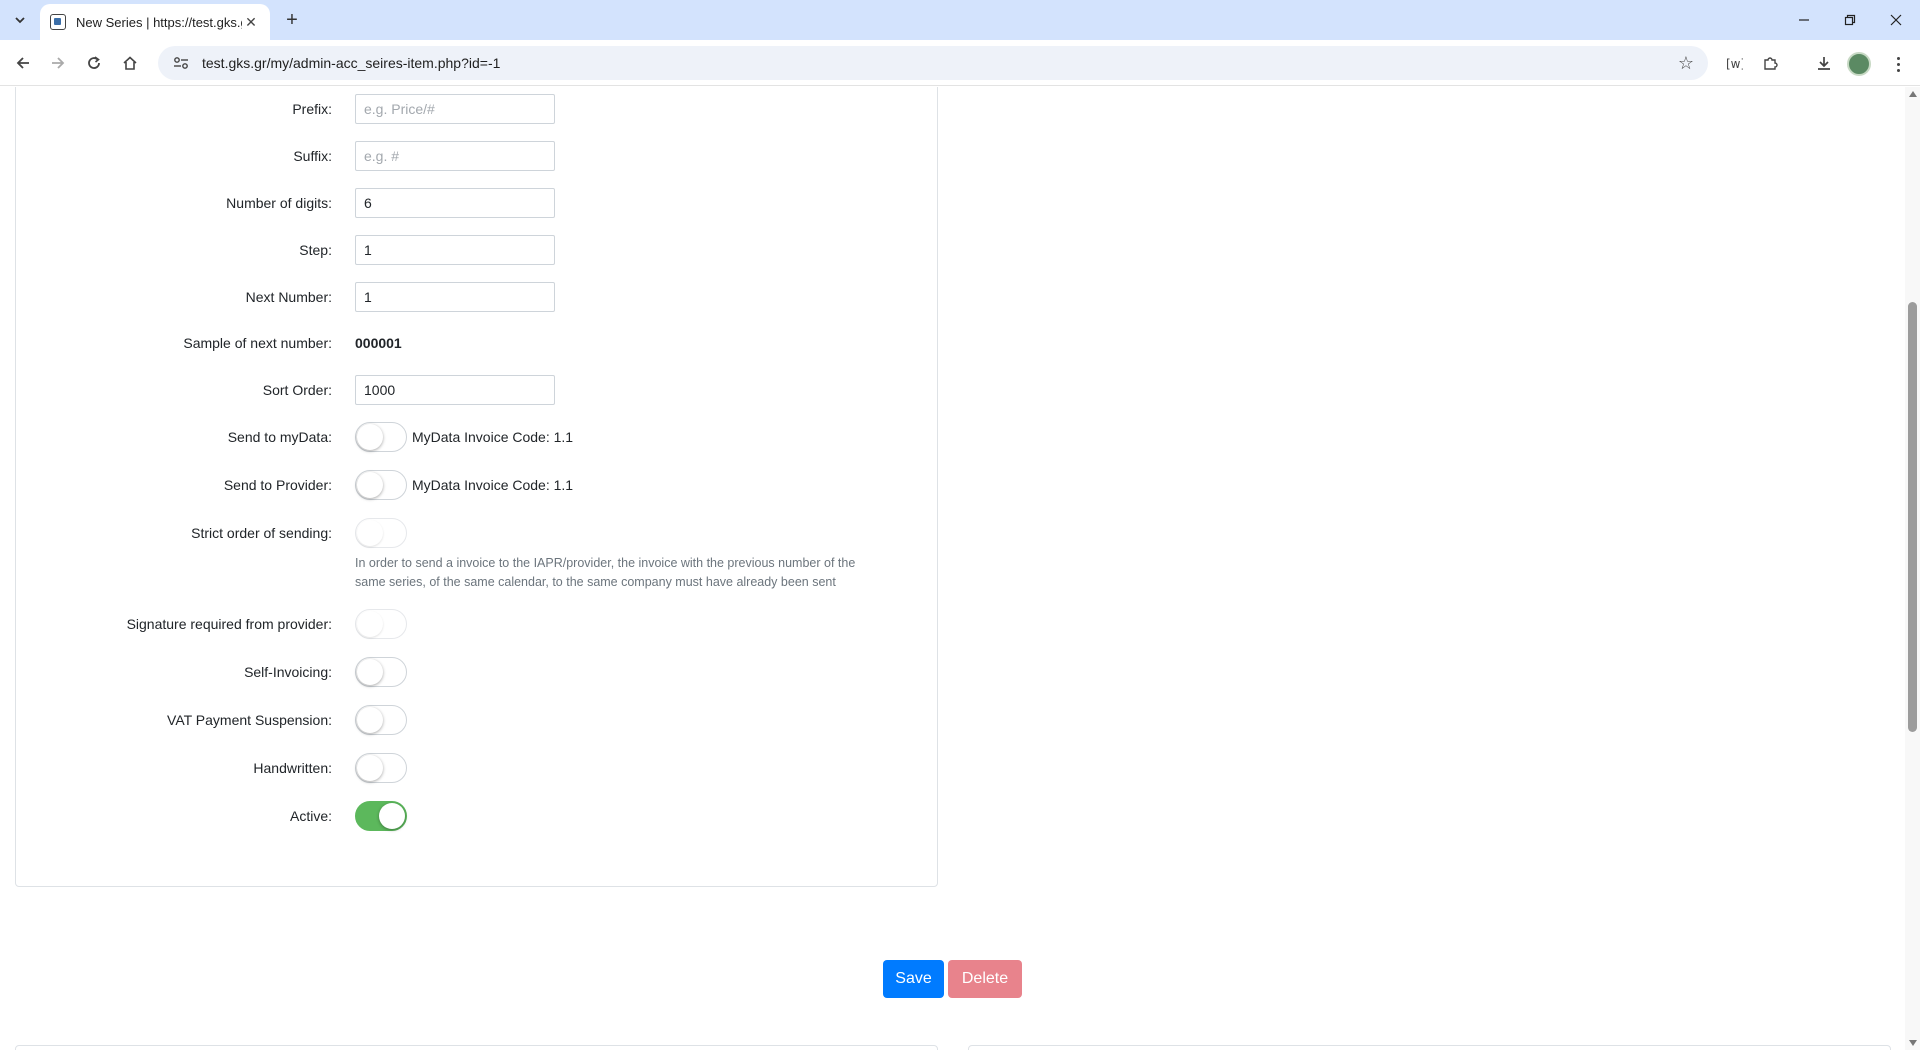 The height and width of the screenshot is (1050, 1920). Describe the element at coordinates (476, 1047) in the screenshot. I see `lower-card-left` at that location.